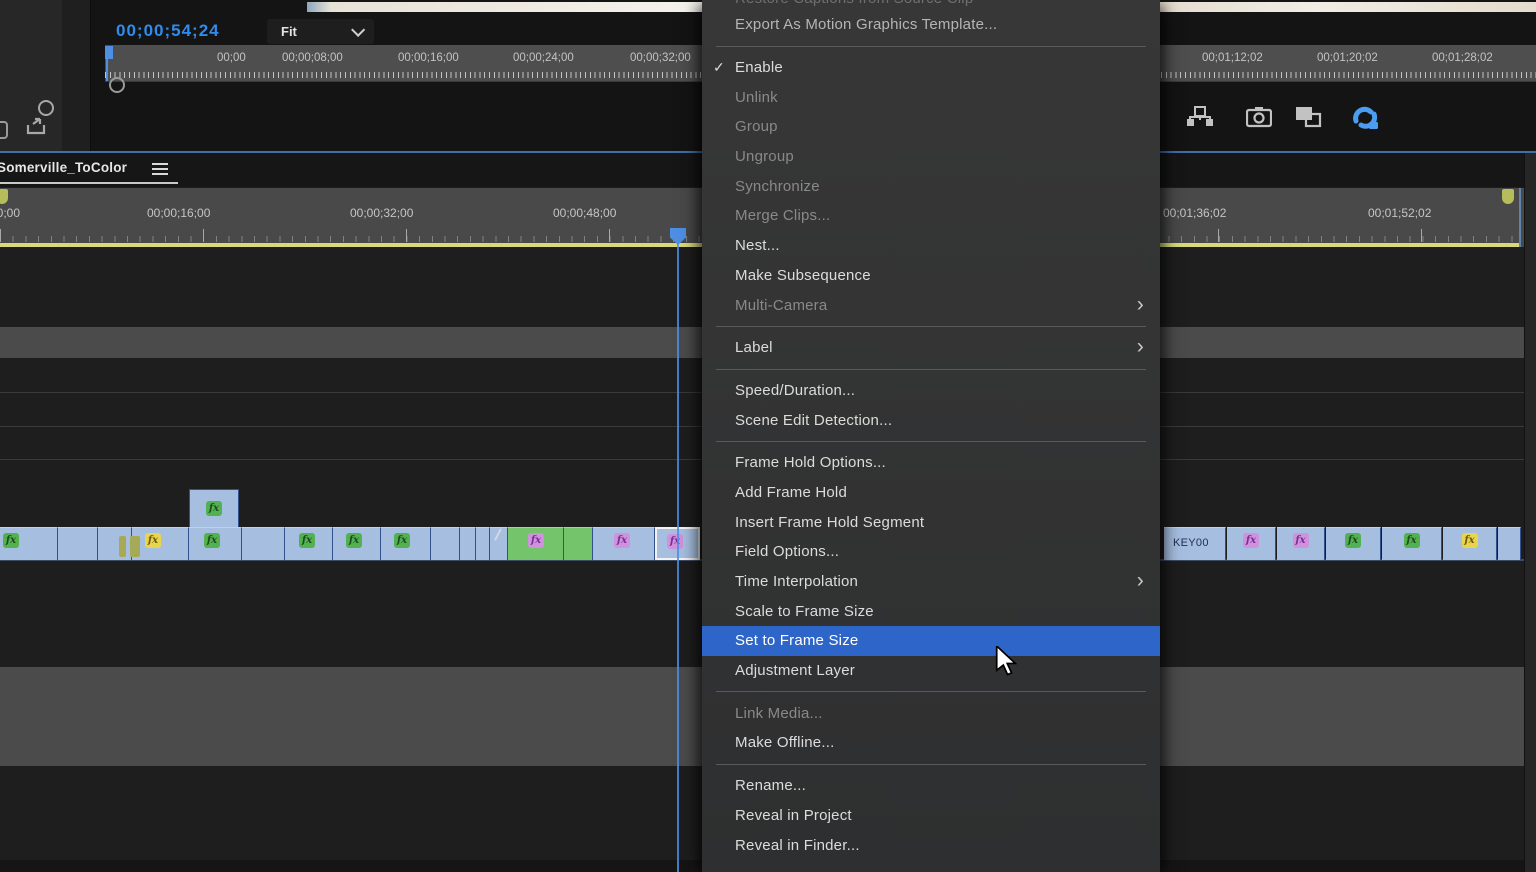 This screenshot has height=872, width=1536. What do you see at coordinates (1191, 543) in the screenshot?
I see `clip-label: KEY00` at bounding box center [1191, 543].